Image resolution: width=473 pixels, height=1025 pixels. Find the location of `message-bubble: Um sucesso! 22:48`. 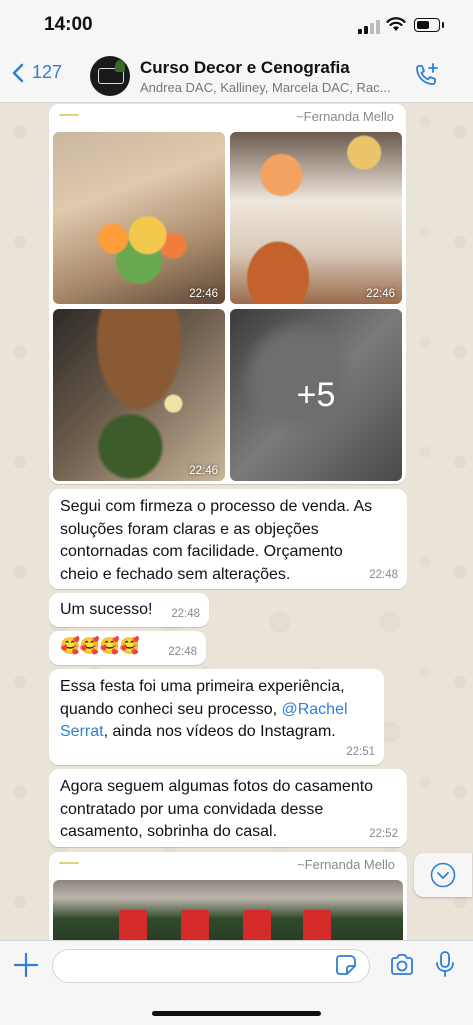

message-bubble: Um sucesso! 22:48 is located at coordinates (129, 610).